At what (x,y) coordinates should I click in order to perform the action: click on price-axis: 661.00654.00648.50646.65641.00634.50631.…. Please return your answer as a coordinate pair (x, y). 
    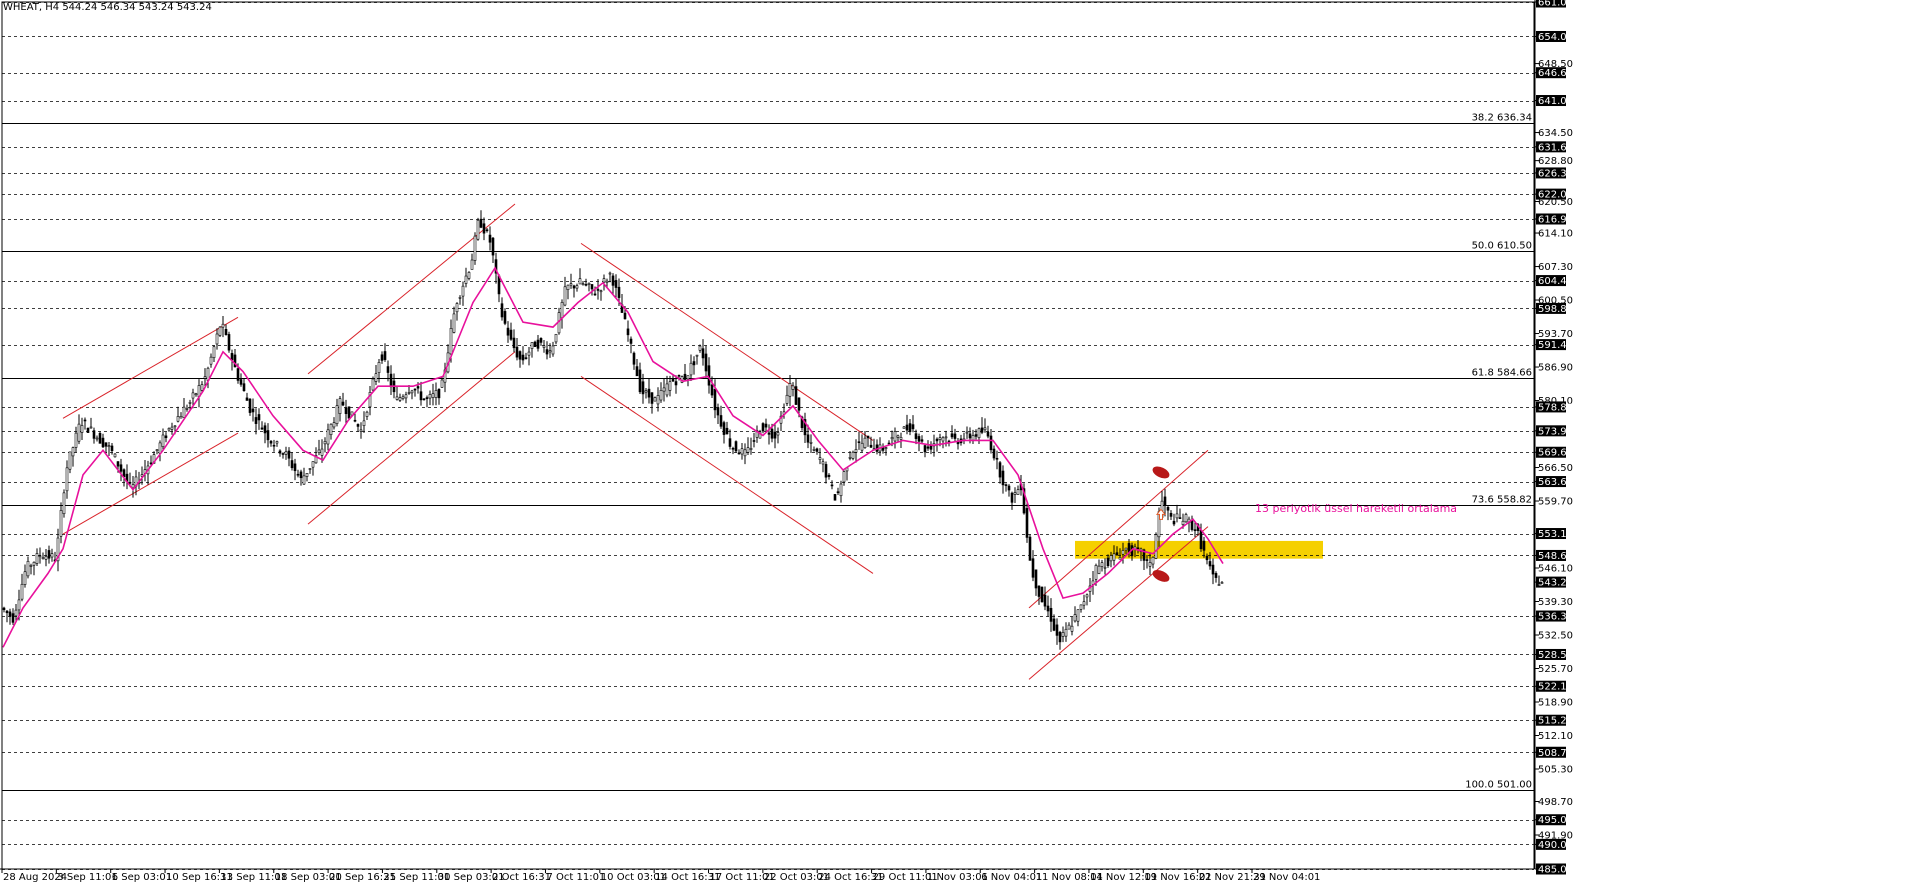
    Looking at the image, I should click on (1553, 438).